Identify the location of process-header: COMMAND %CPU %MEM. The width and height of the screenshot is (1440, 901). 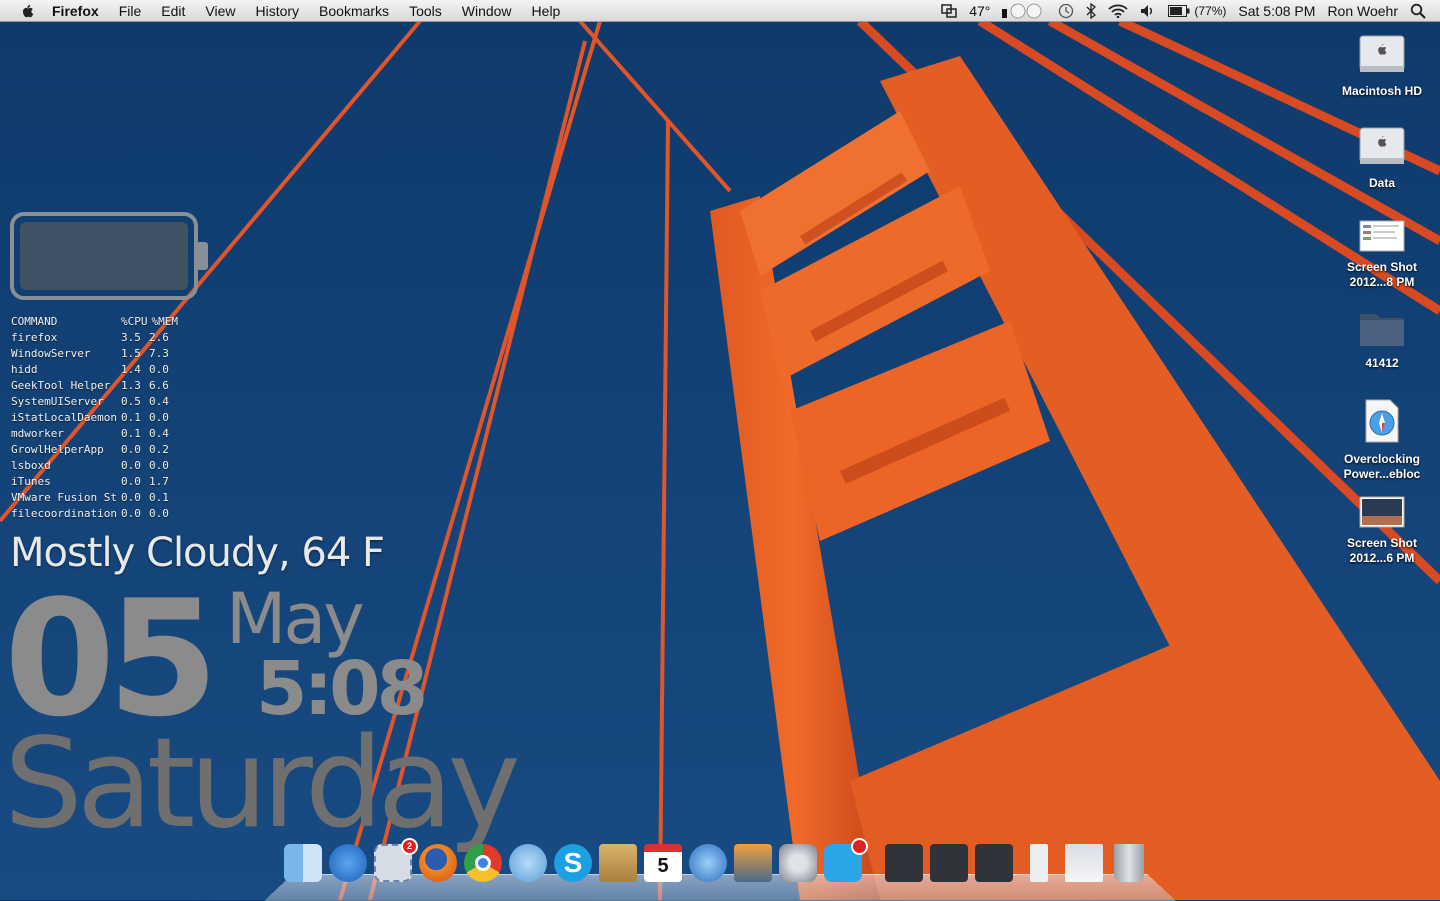
(94, 322).